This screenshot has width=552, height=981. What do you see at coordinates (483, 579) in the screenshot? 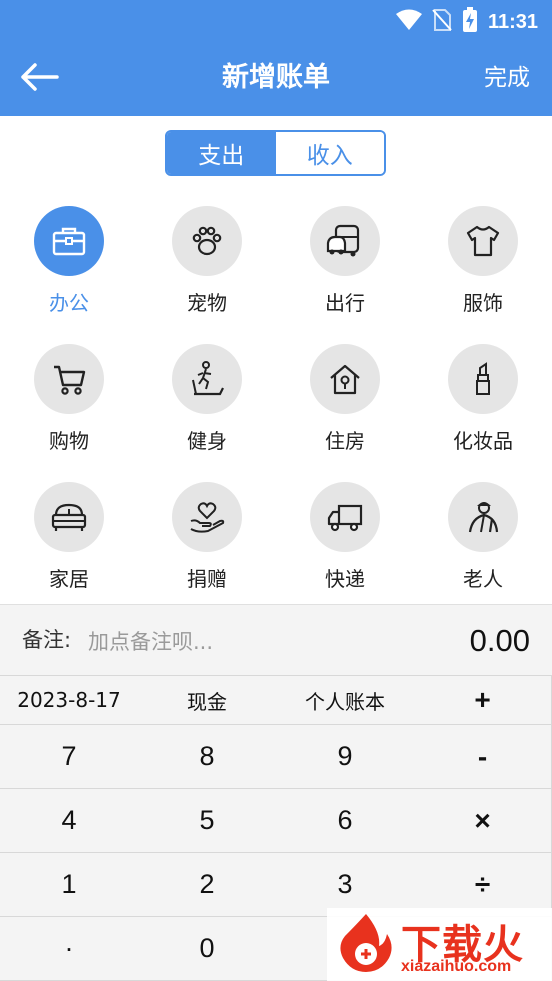
I see `category-label: 老人` at bounding box center [483, 579].